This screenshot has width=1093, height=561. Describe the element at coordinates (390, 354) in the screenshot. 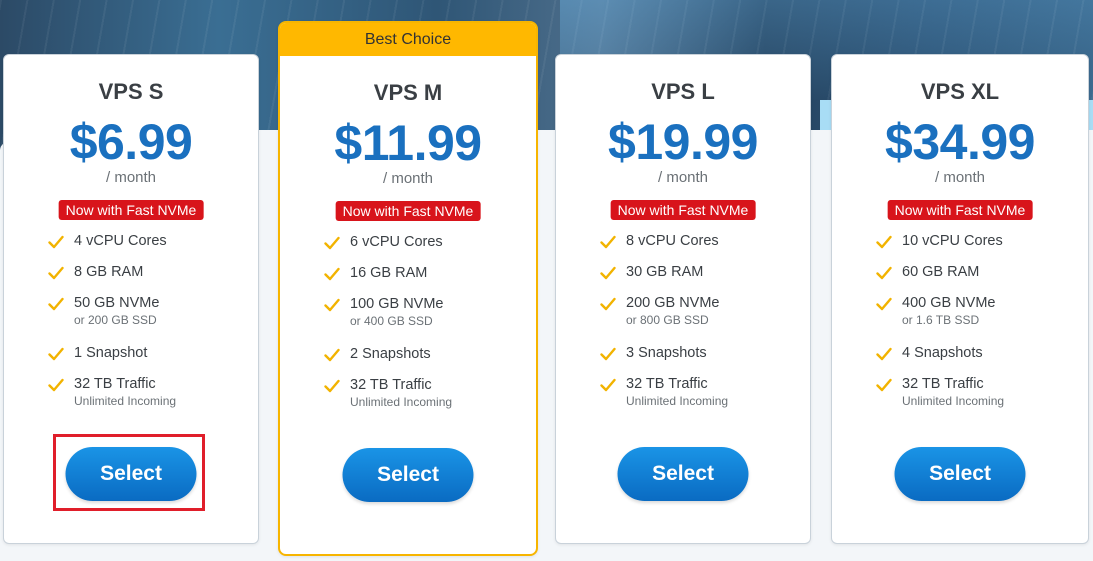

I see `feature-text: 2 Snapshots` at that location.